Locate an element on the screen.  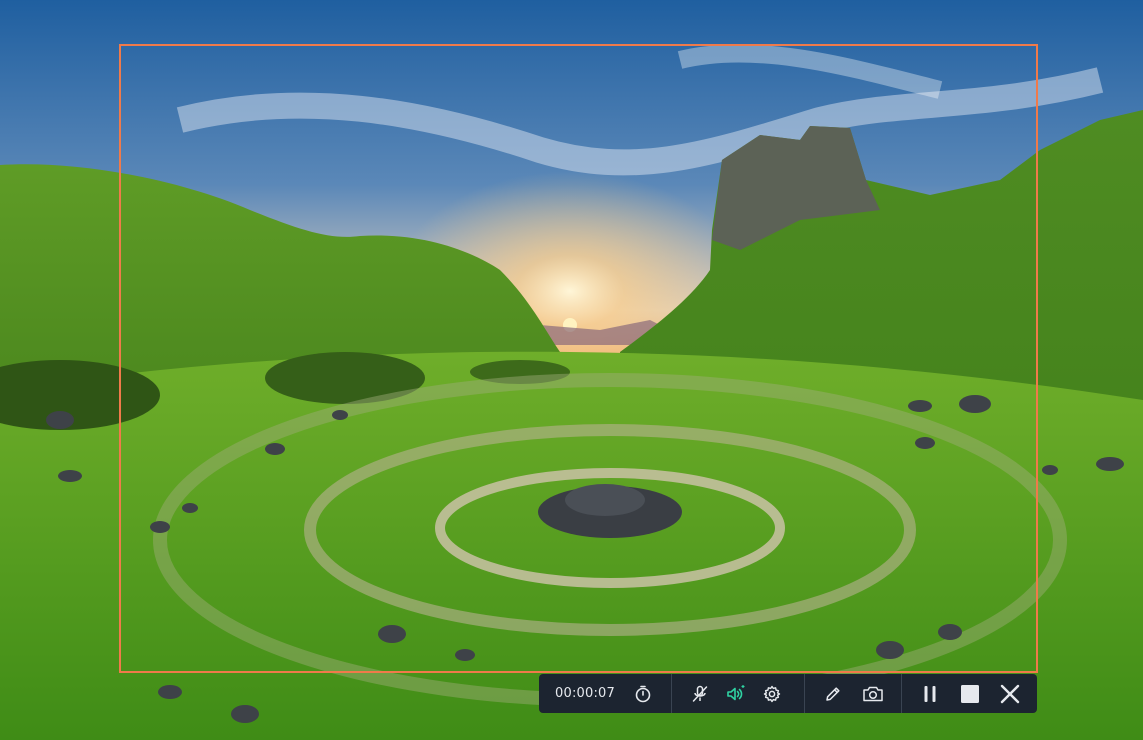
timer-icon is located at coordinates (643, 693).